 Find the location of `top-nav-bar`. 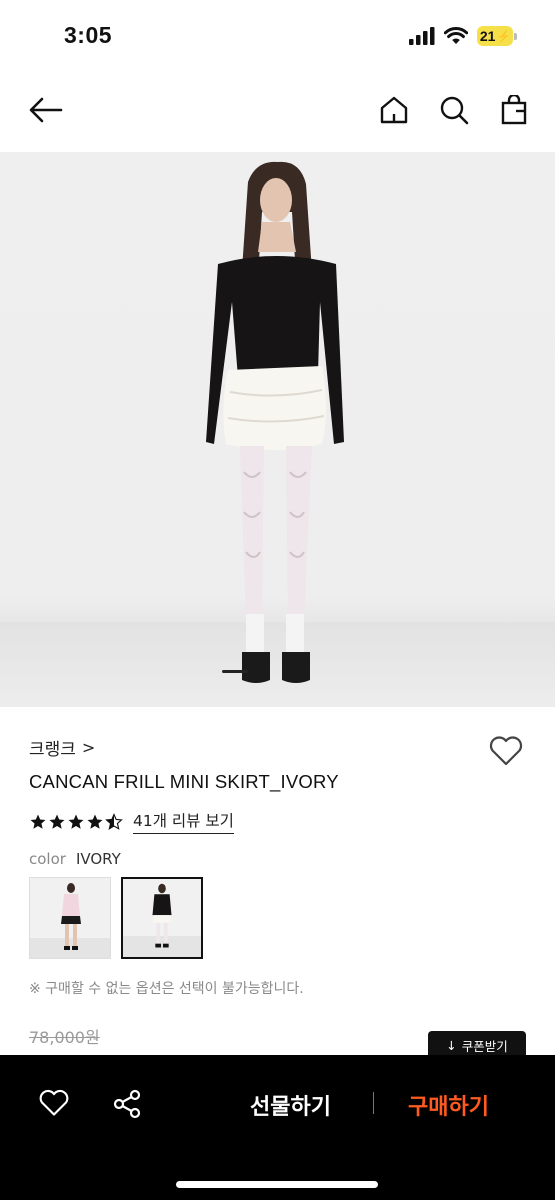

top-nav-bar is located at coordinates (277, 111).